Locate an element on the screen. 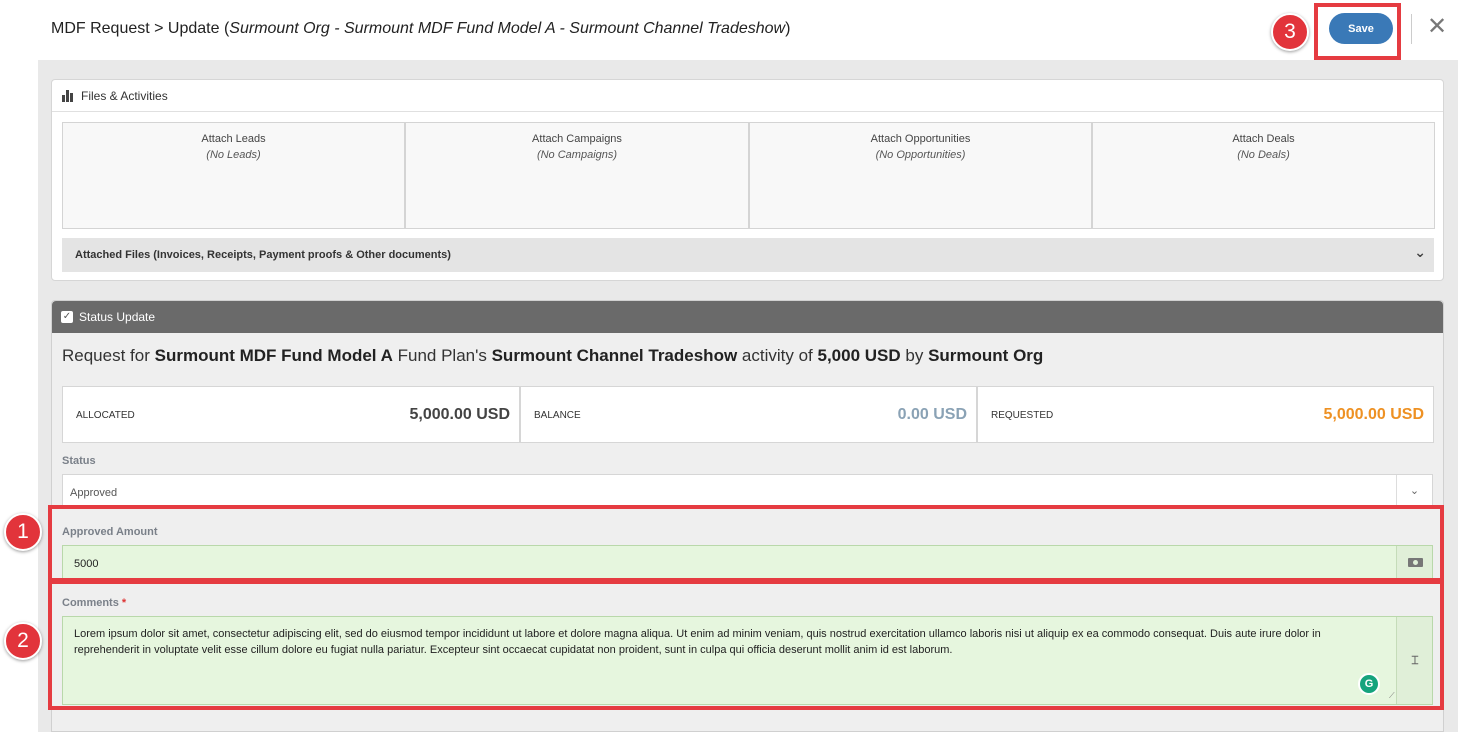 The image size is (1458, 732). step-badge-1: 1 is located at coordinates (23, 532).